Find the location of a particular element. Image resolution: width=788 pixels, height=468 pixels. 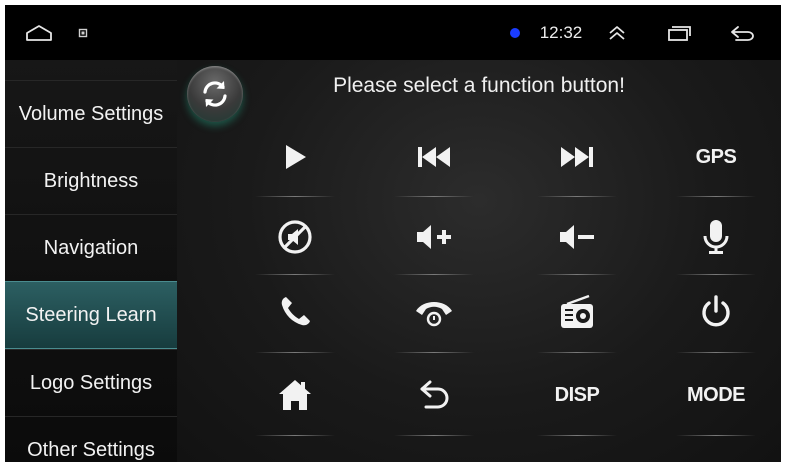

sidebar-item-brightness: Brightness is located at coordinates (91, 180).